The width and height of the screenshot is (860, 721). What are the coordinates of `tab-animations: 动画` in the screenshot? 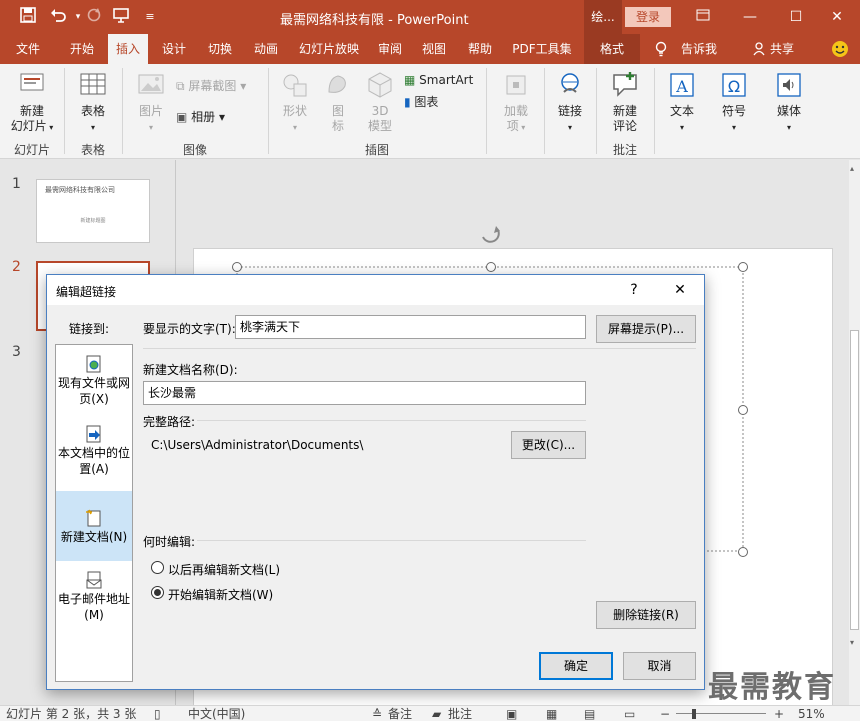 It's located at (266, 49).